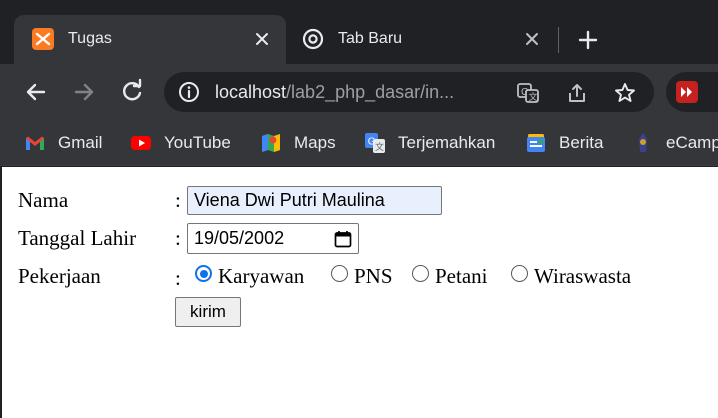 The image size is (718, 418). Describe the element at coordinates (528, 93) in the screenshot. I see `translate-page-icon: G文` at that location.